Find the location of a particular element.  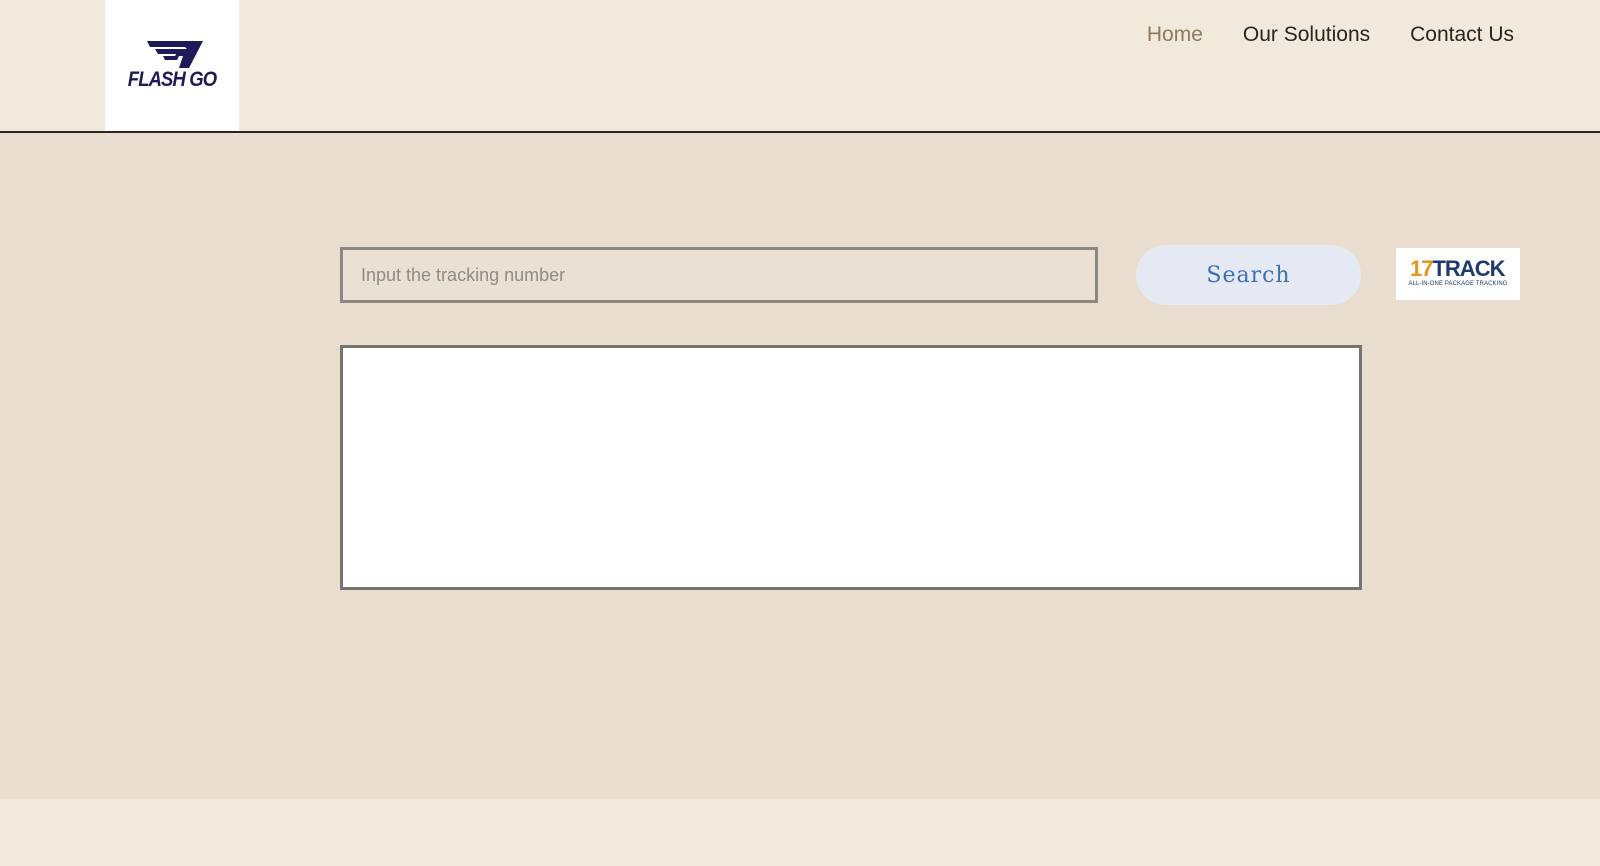

17track-name: TRACK is located at coordinates (1468, 268).